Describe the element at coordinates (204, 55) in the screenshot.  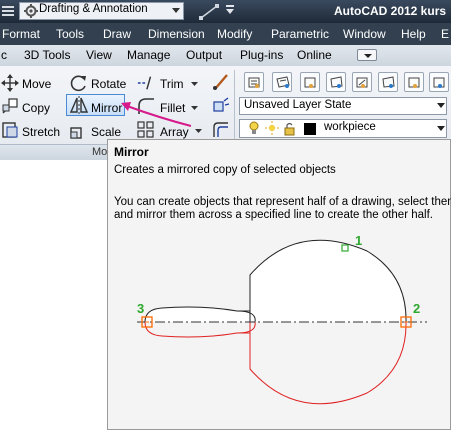
I see `tab-output: Output` at that location.